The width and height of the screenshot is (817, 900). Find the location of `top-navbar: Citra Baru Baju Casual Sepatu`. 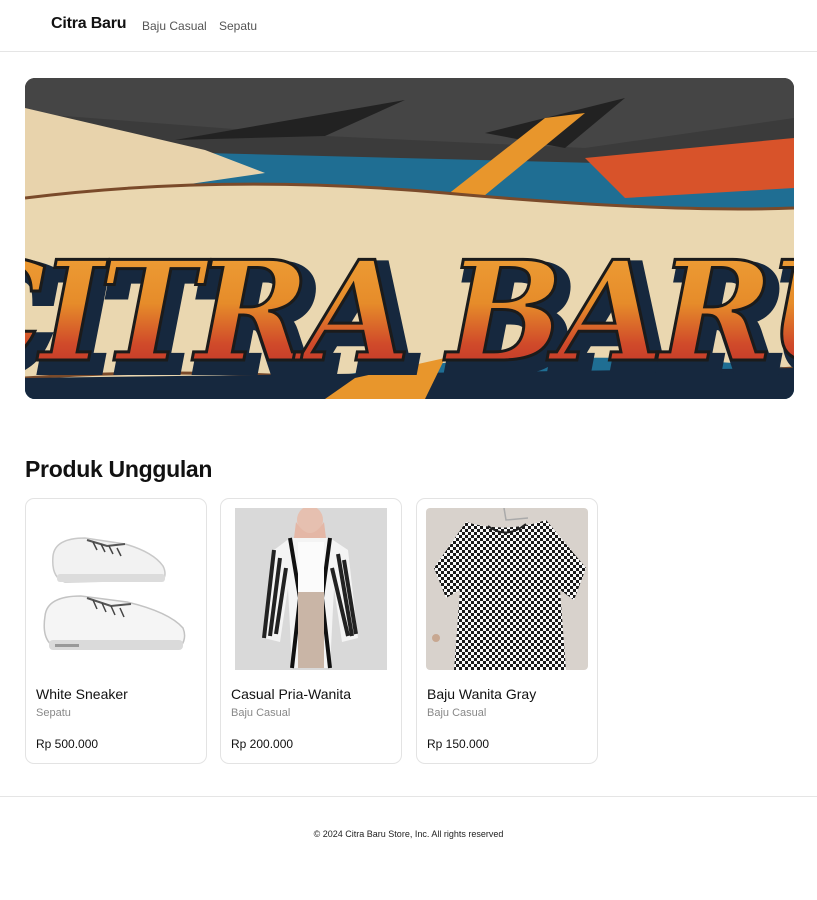

top-navbar: Citra Baru Baju Casual Sepatu is located at coordinates (408, 26).